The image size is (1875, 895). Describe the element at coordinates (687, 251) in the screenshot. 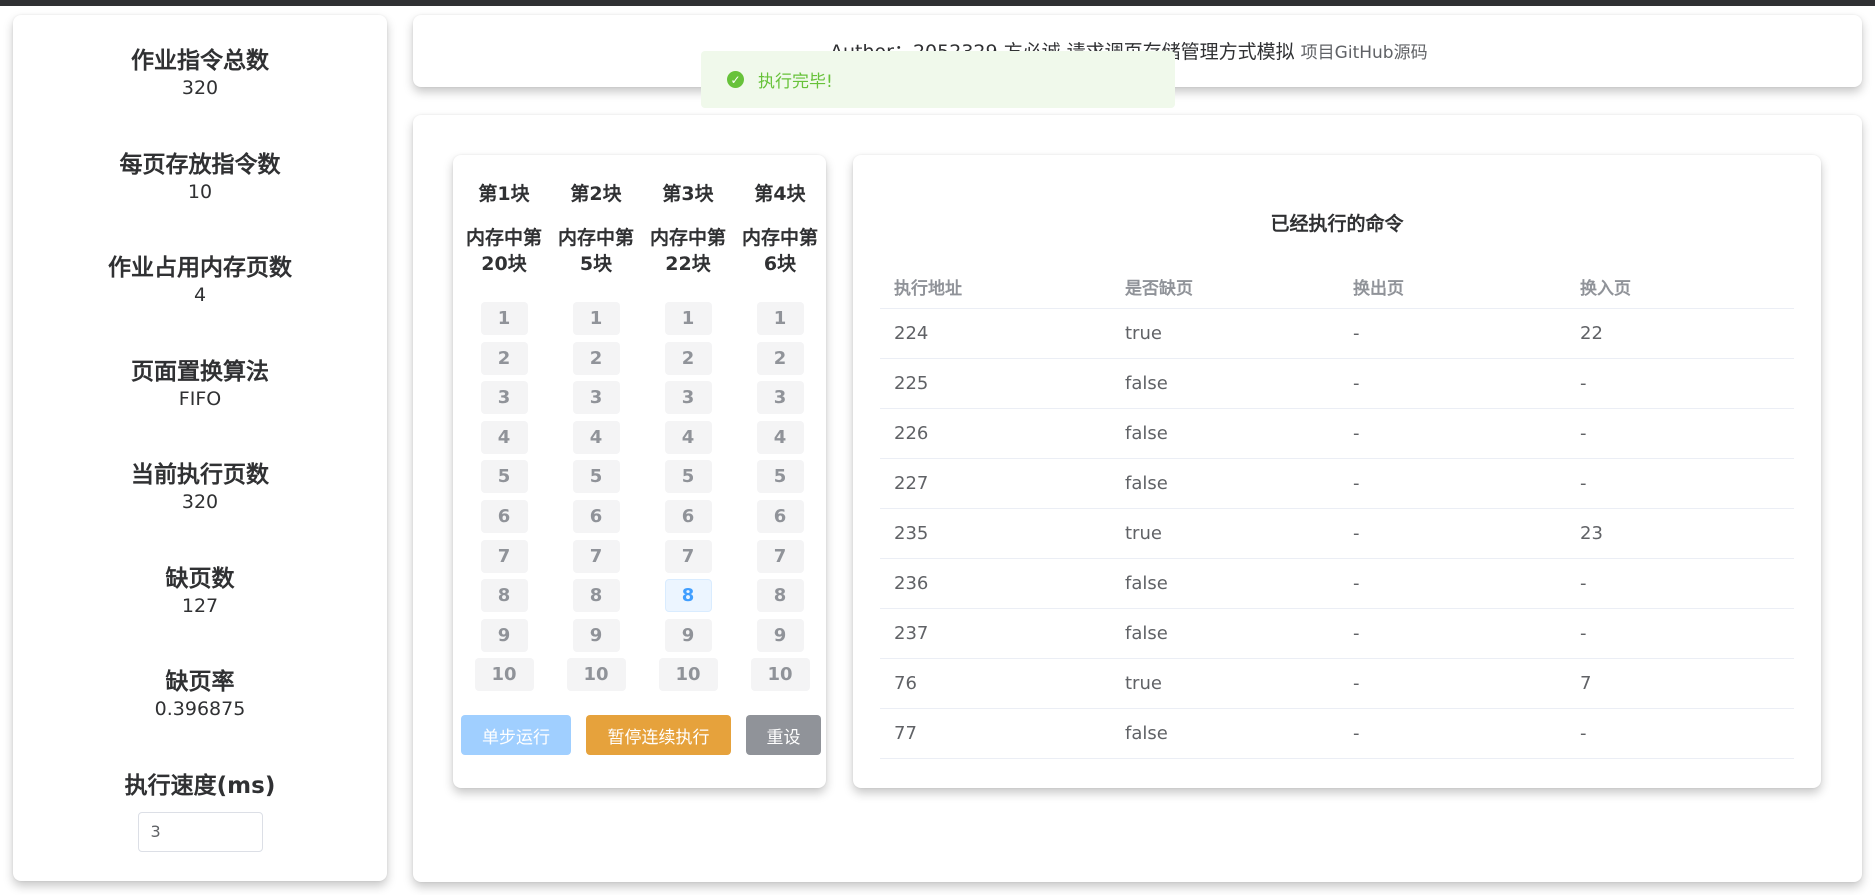

I see `block-memory-location: 内存中第22块` at that location.